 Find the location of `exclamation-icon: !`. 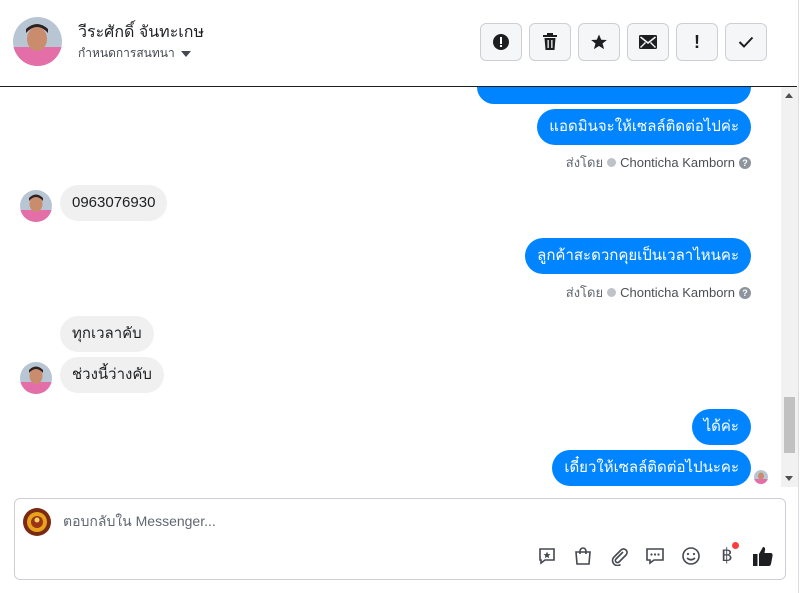

exclamation-icon: ! is located at coordinates (697, 41).